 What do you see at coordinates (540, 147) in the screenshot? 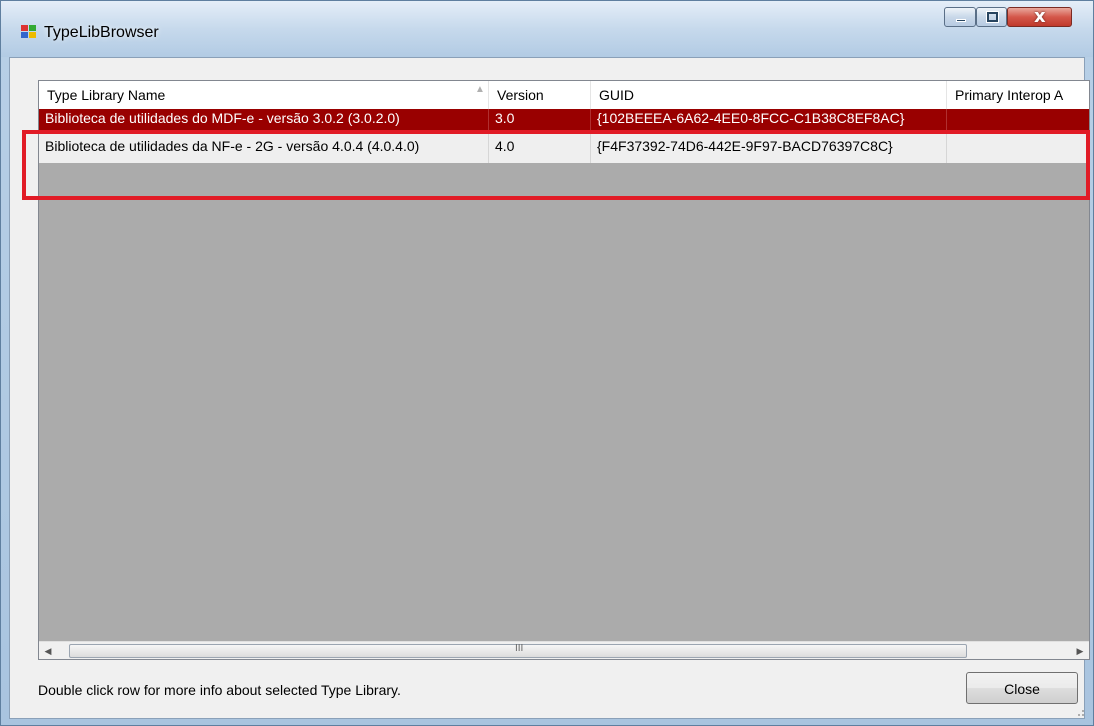
I see `cell-version: 4.0` at bounding box center [540, 147].